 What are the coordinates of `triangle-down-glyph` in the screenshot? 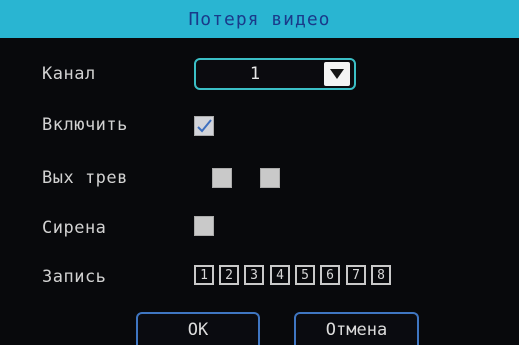 It's located at (337, 74).